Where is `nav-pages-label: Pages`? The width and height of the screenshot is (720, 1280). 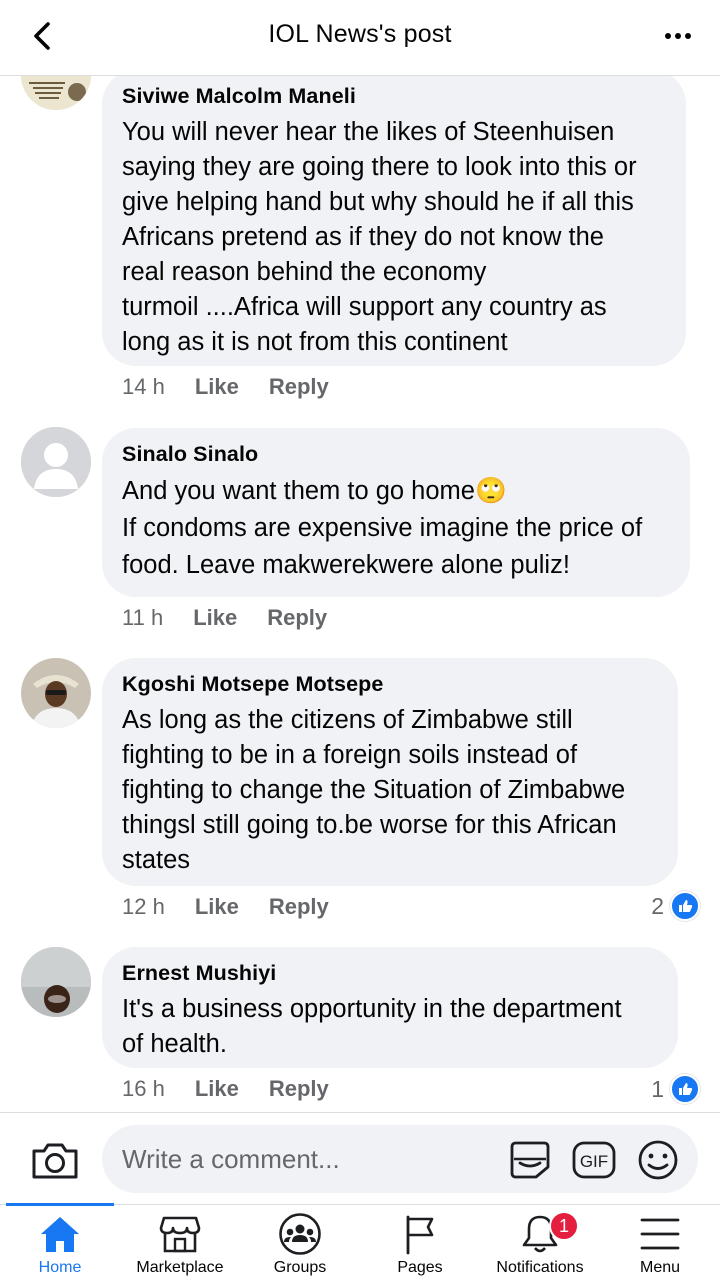 nav-pages-label: Pages is located at coordinates (420, 1267).